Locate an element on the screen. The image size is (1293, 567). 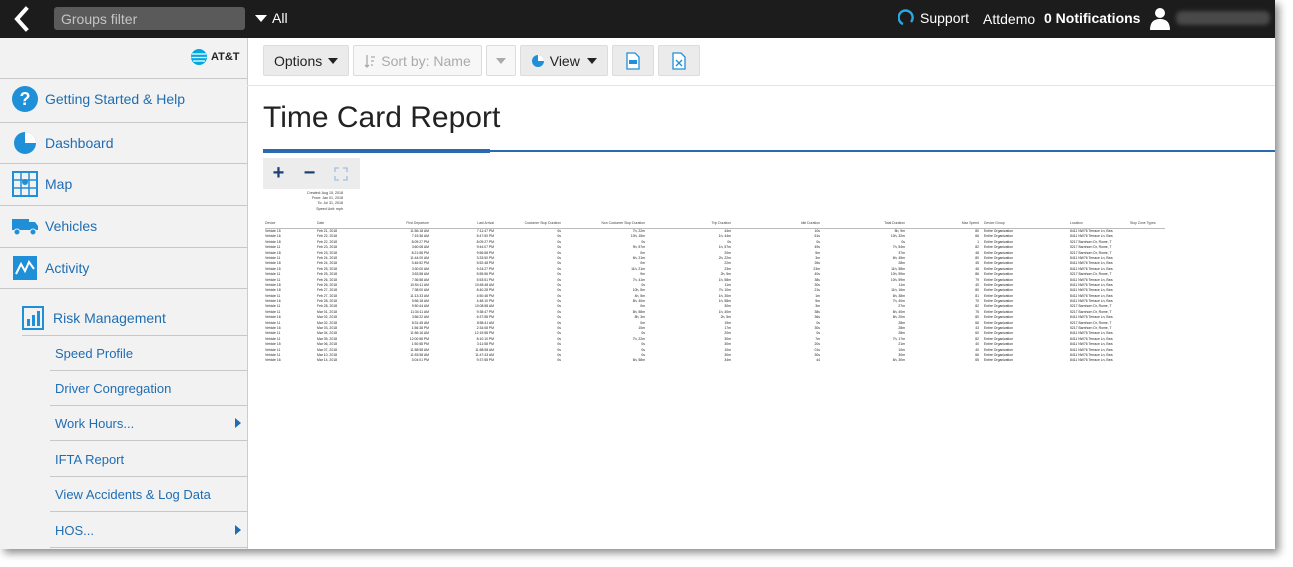
user-icon is located at coordinates (1160, 18).